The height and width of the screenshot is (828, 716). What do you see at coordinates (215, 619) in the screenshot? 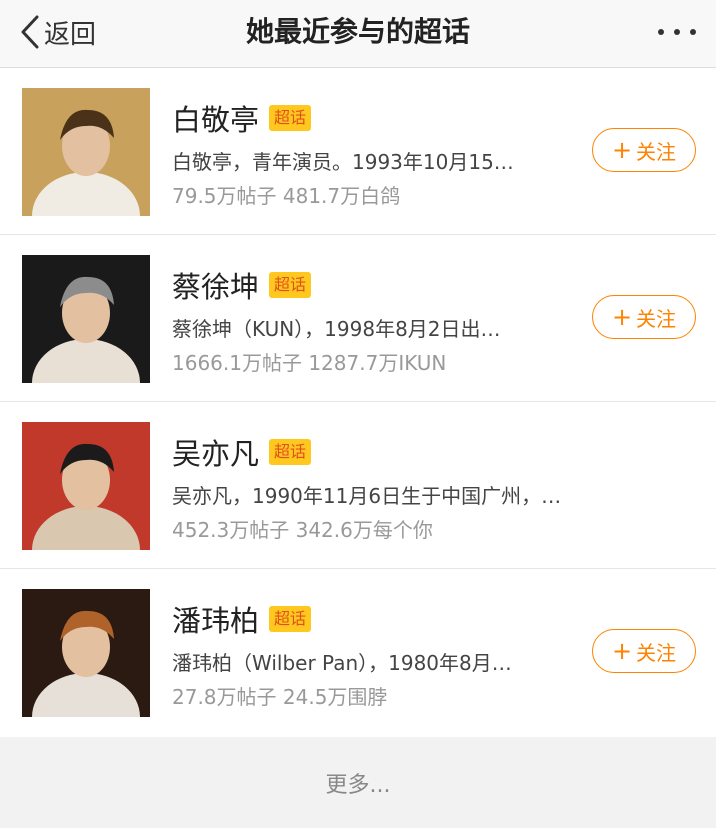
I see `topic-name: 潘玮柏` at bounding box center [215, 619].